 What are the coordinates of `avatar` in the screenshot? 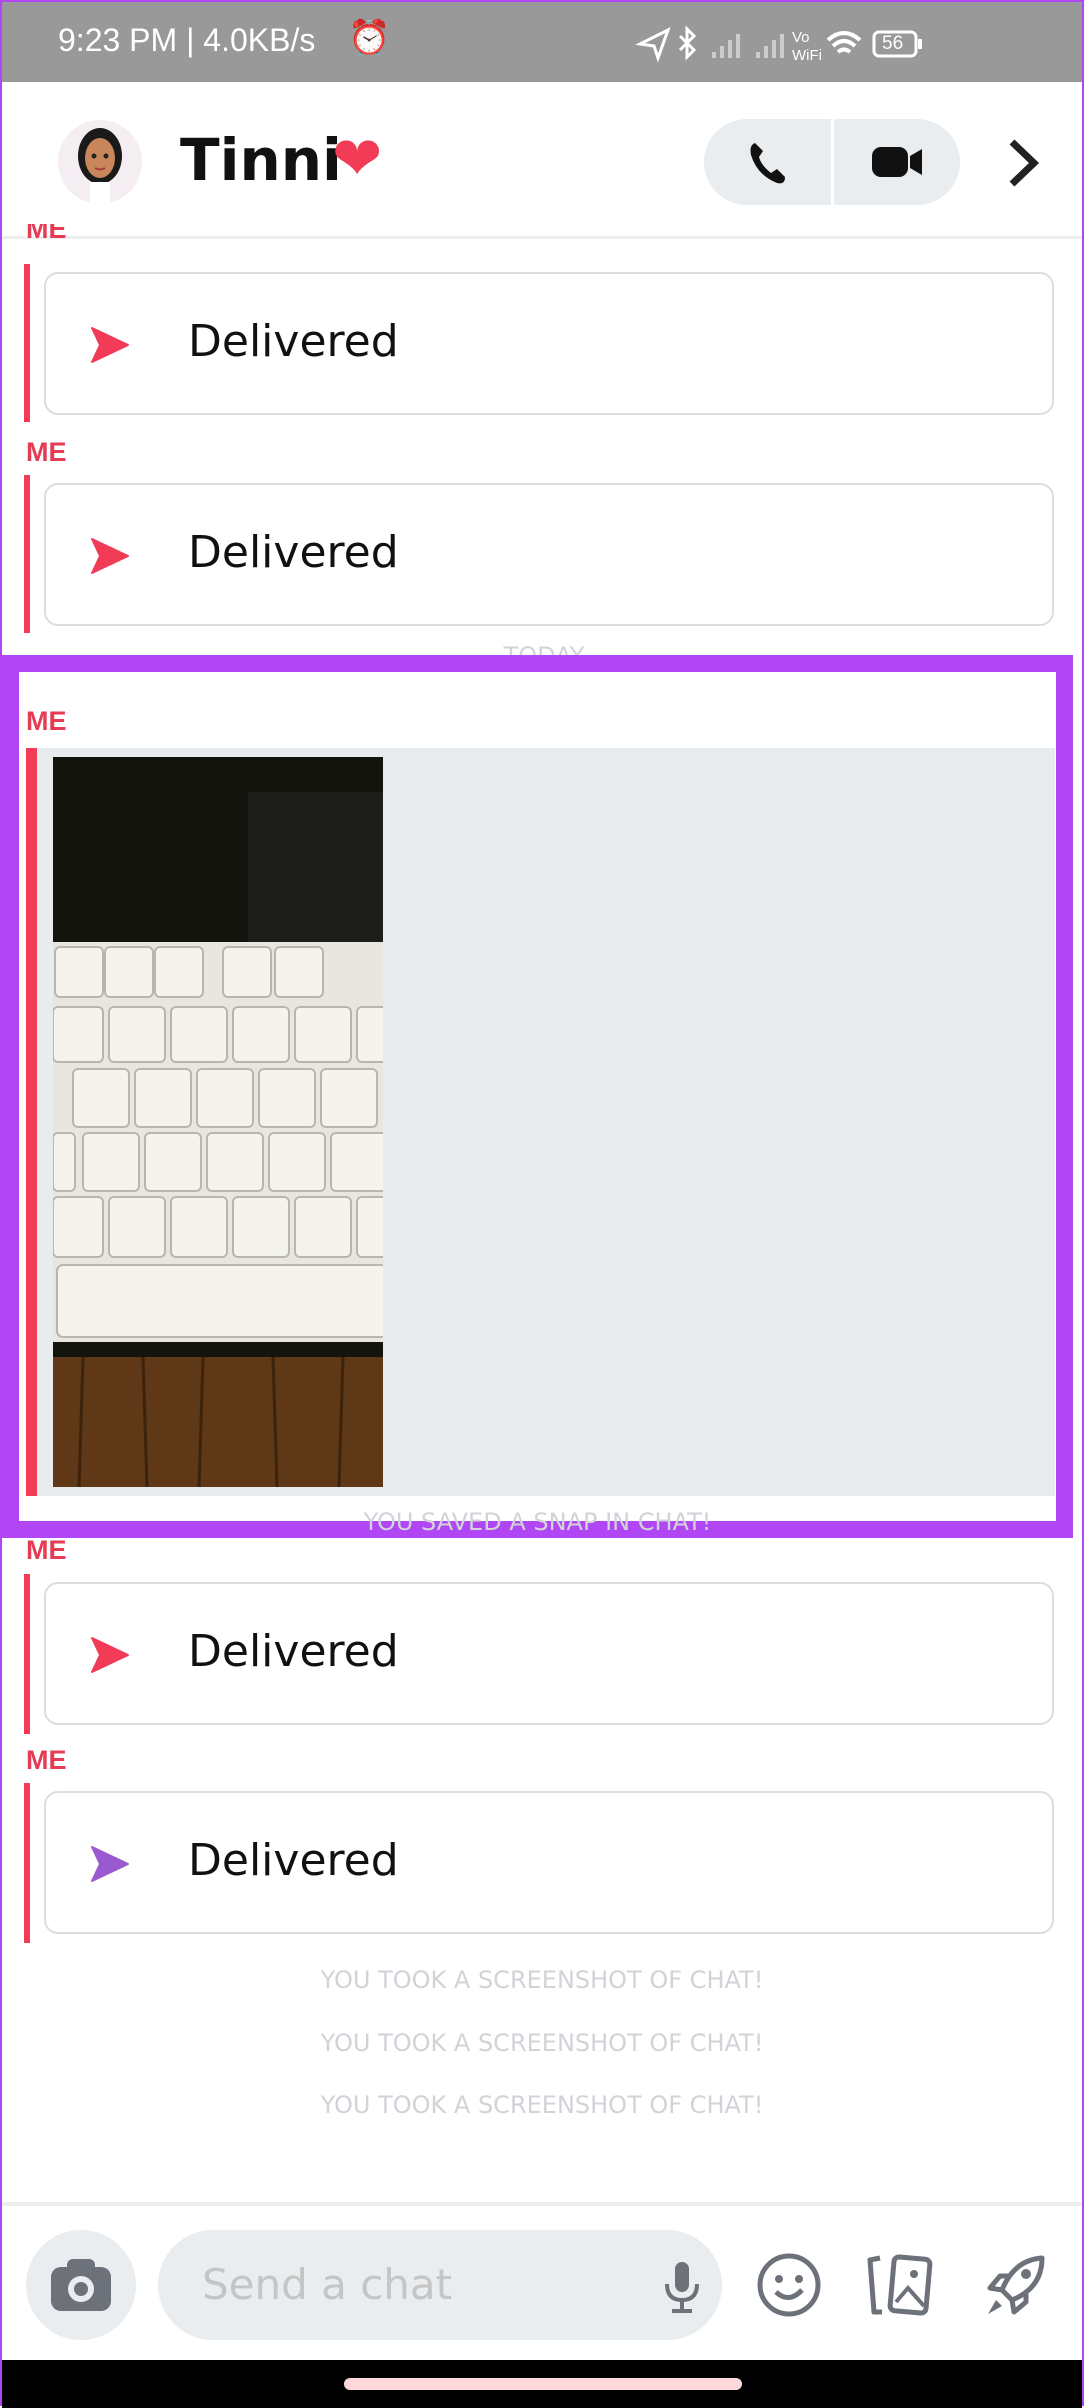 It's located at (100, 162).